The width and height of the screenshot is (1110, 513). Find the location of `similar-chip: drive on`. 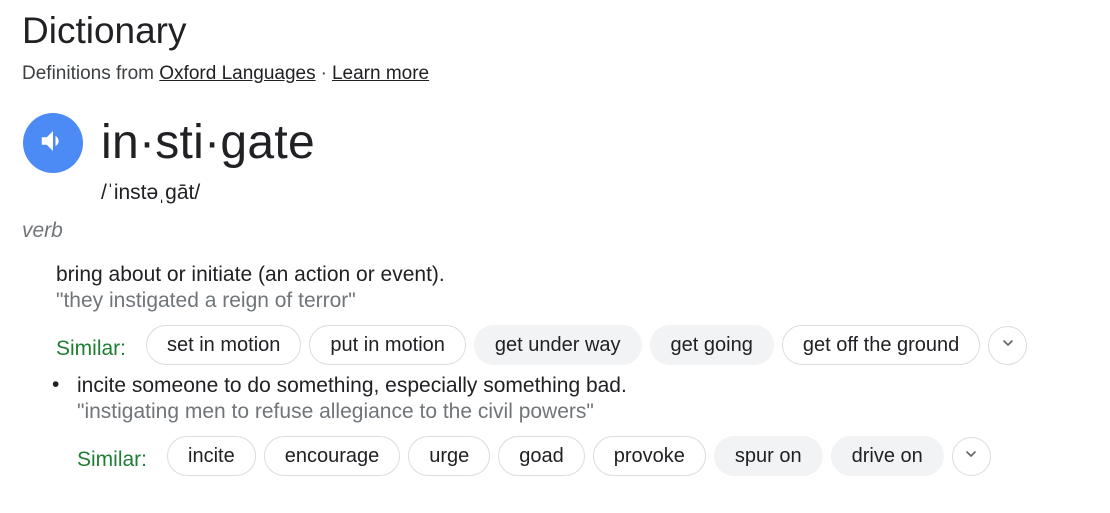

similar-chip: drive on is located at coordinates (887, 456).